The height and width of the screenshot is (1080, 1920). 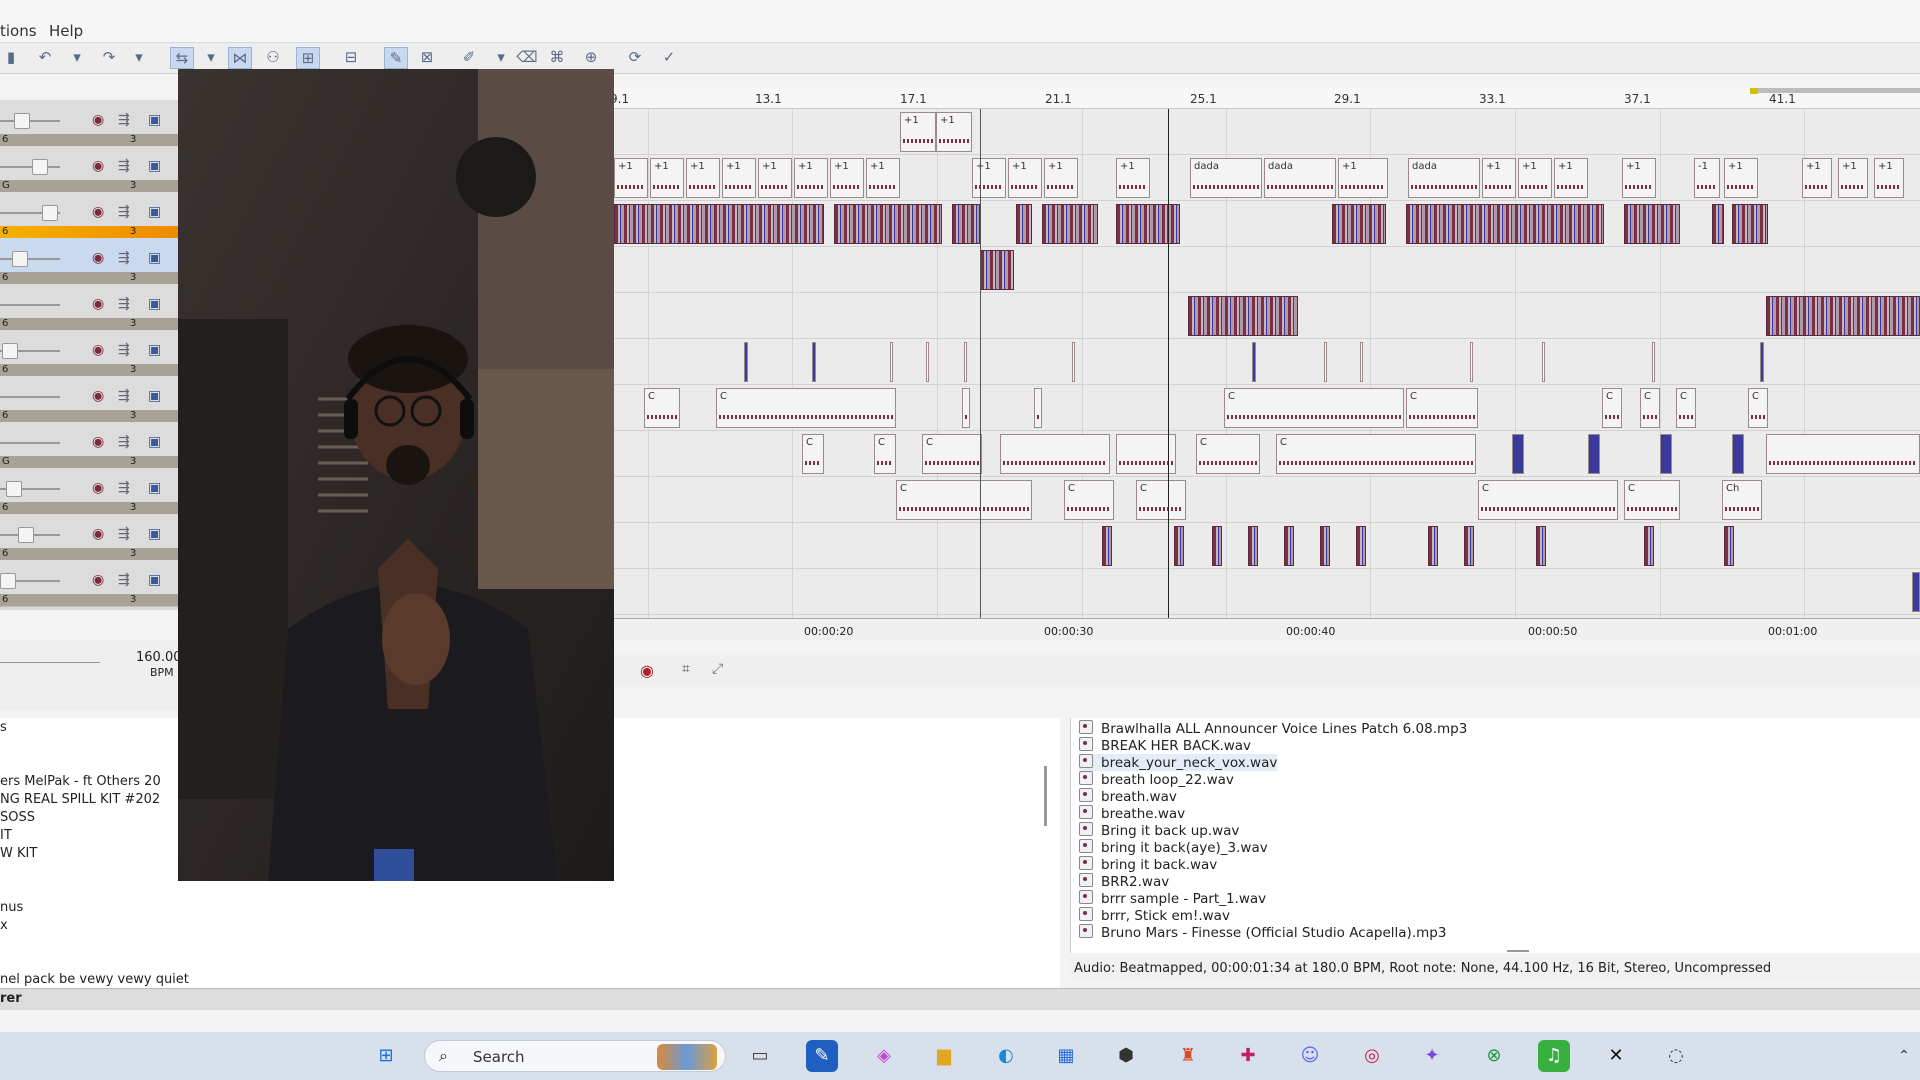 What do you see at coordinates (351, 57) in the screenshot?
I see `auto-ripple-icon: ⊟` at bounding box center [351, 57].